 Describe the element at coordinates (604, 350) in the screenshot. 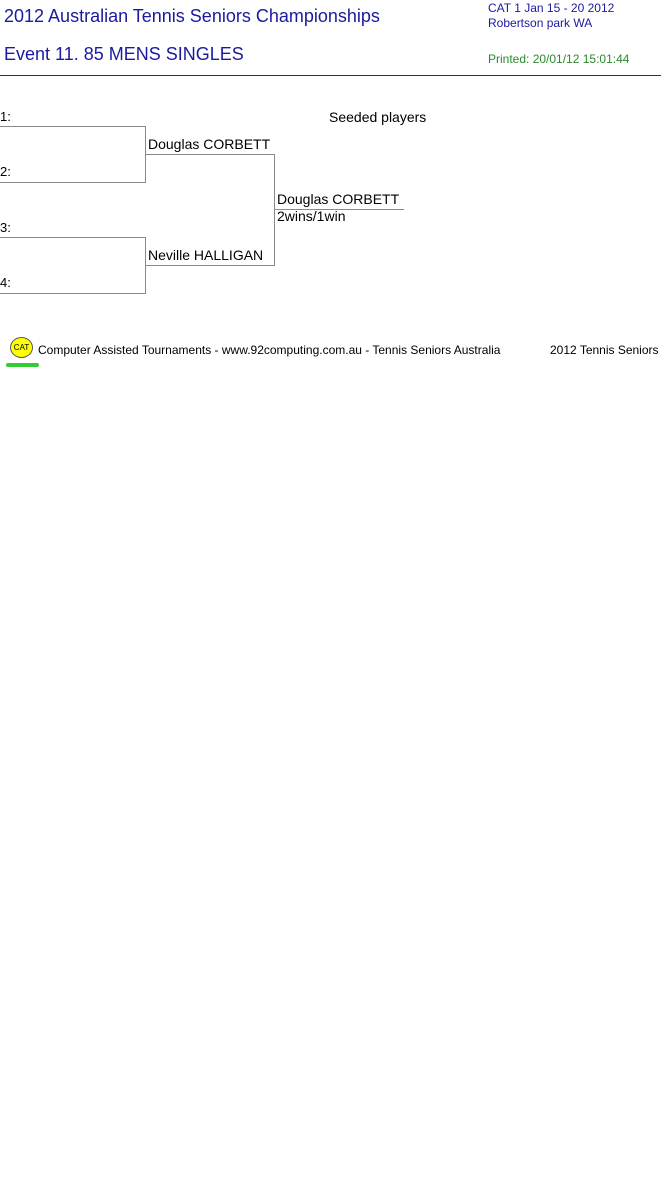

I see `footer-event-short: 2012 Tennis Seniors` at that location.